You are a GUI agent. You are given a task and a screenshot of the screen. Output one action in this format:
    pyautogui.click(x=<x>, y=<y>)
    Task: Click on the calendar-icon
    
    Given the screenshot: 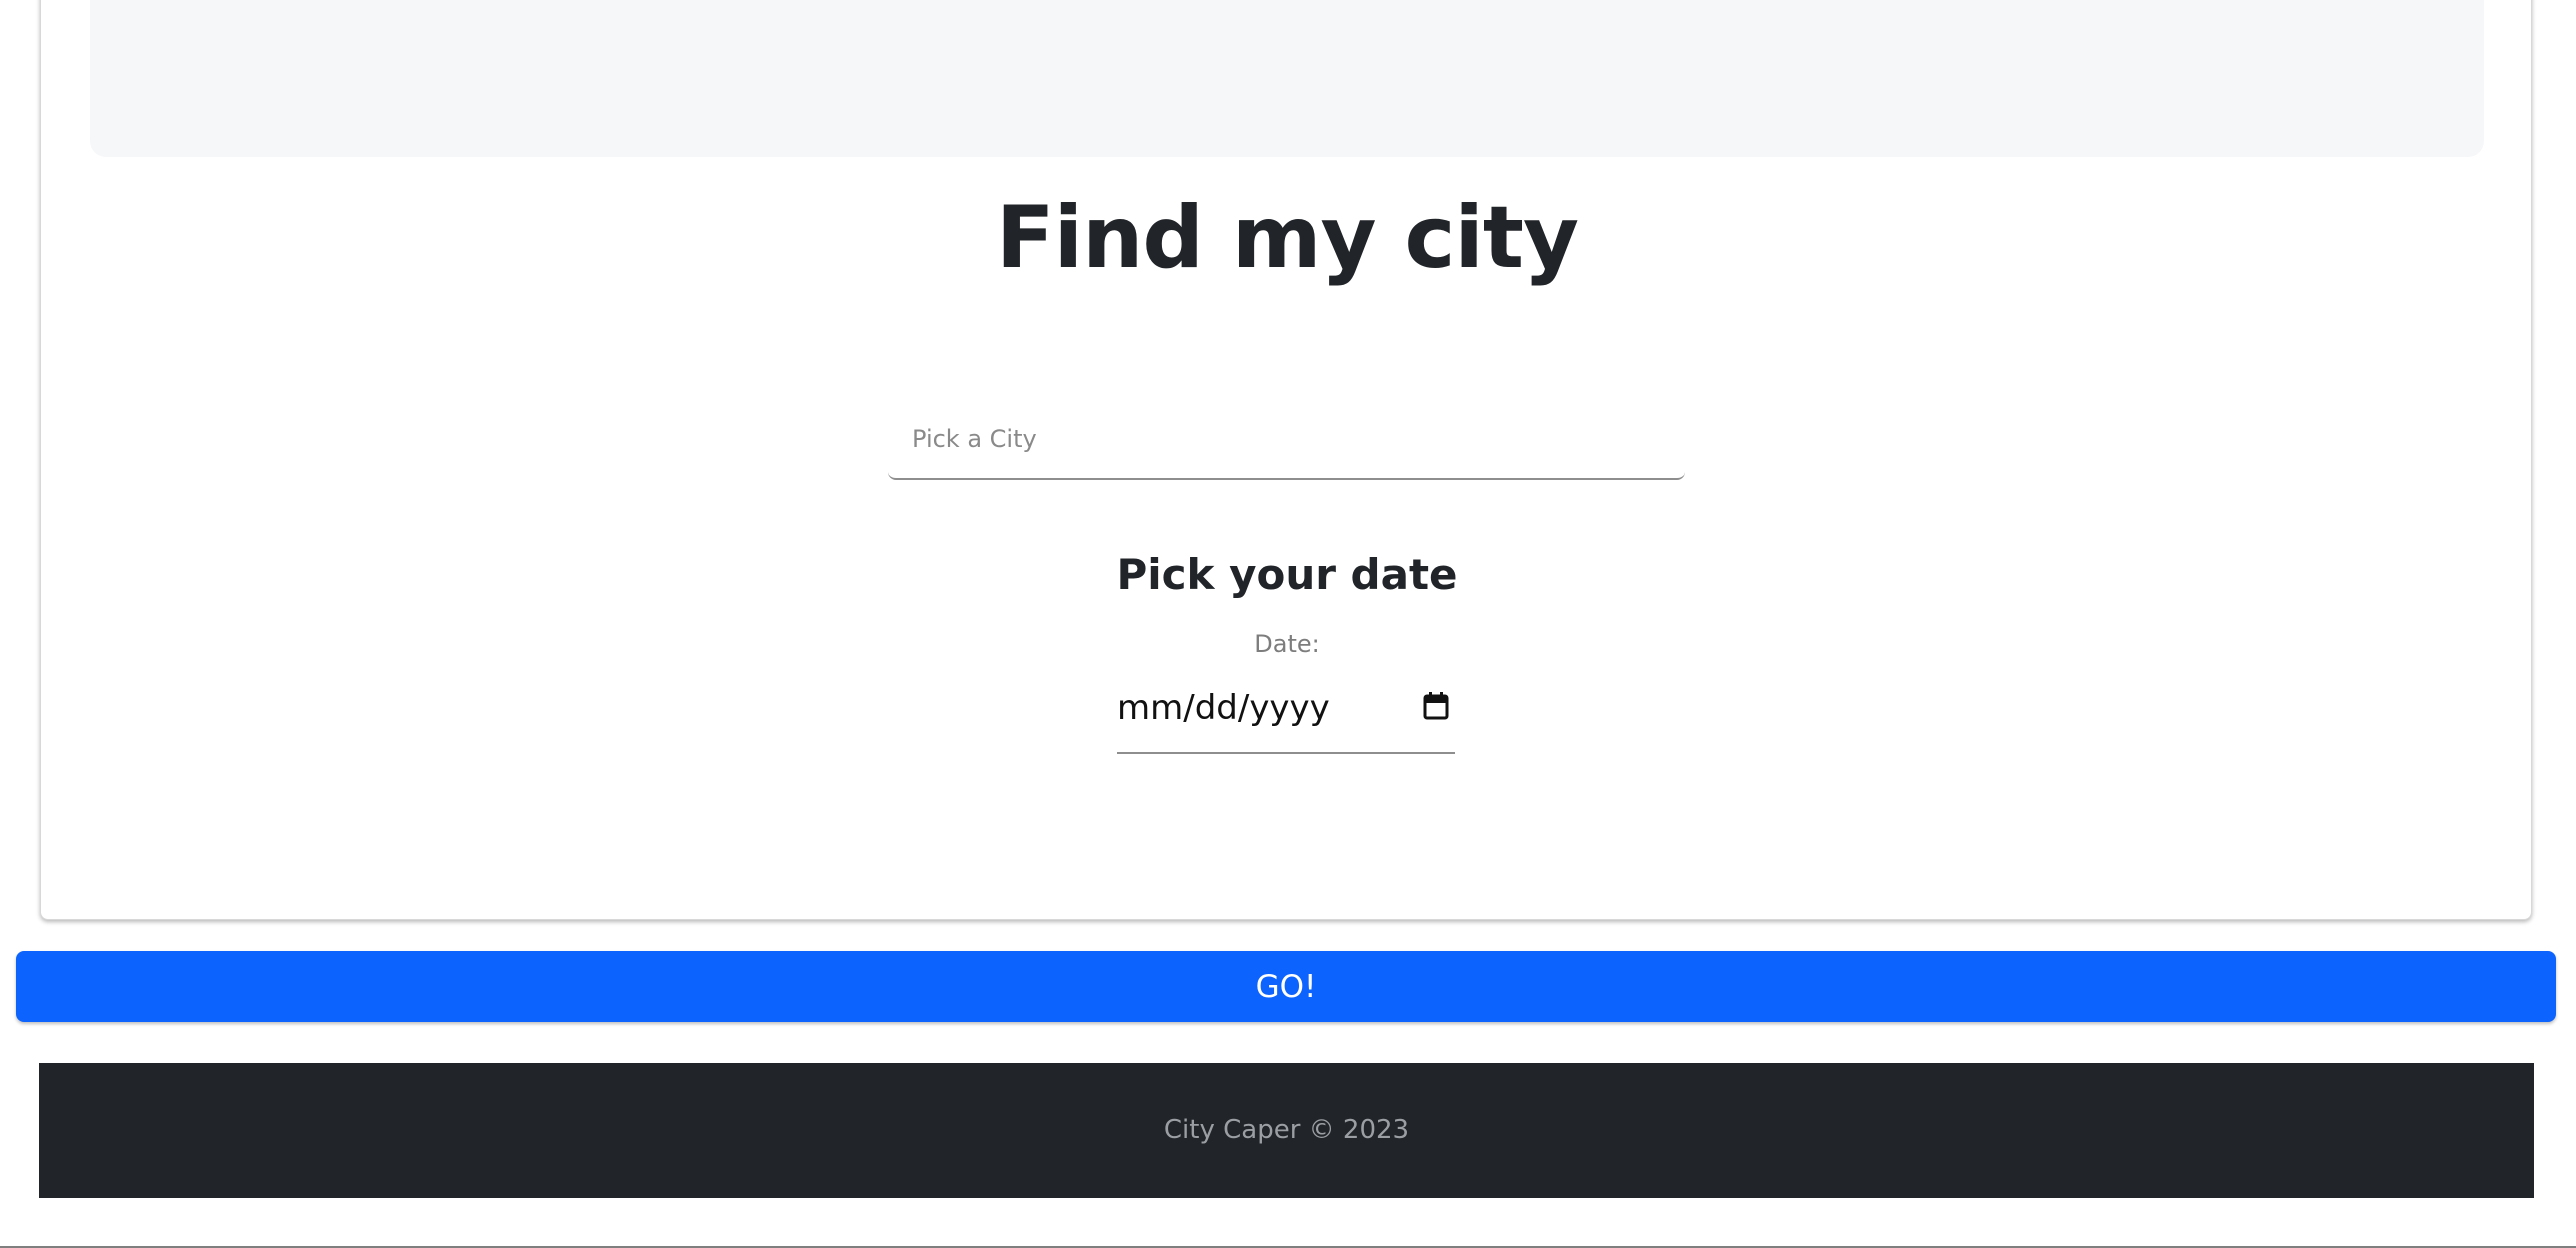 What is the action you would take?
    pyautogui.click(x=1436, y=706)
    